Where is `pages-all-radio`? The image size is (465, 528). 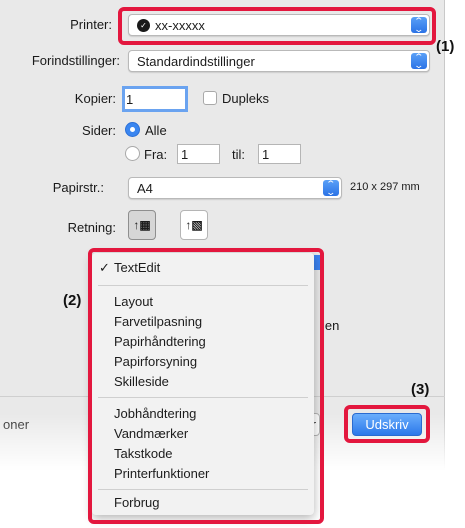
pages-all-radio is located at coordinates (132, 129).